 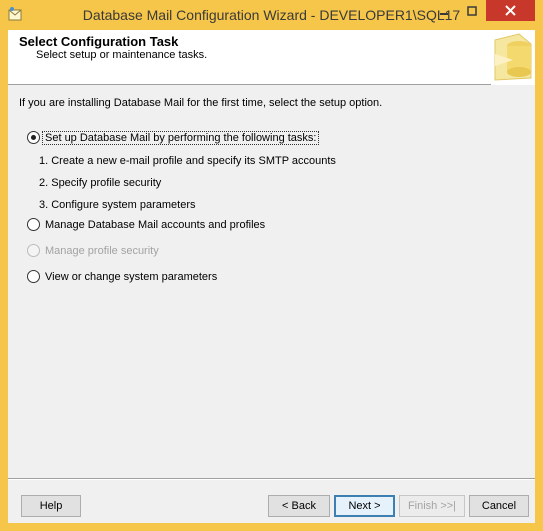 I want to click on setup-step-2: 2. Specify profile security, so click(x=100, y=183).